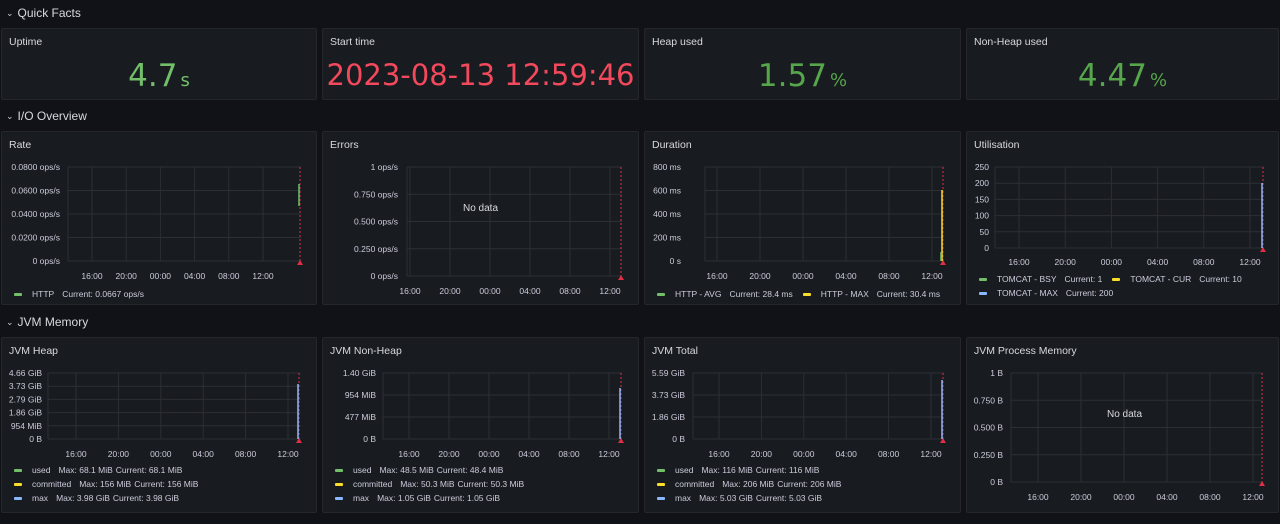 The height and width of the screenshot is (524, 1280). I want to click on legend-item: HTTP - MAX Current: 30.4 ms, so click(871, 294).